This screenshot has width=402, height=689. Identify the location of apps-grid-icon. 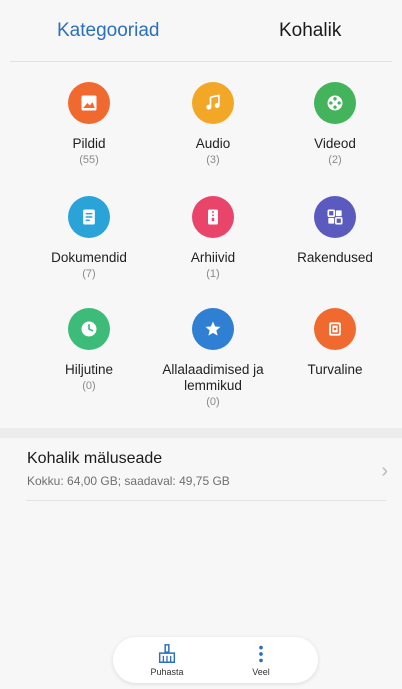
(335, 217).